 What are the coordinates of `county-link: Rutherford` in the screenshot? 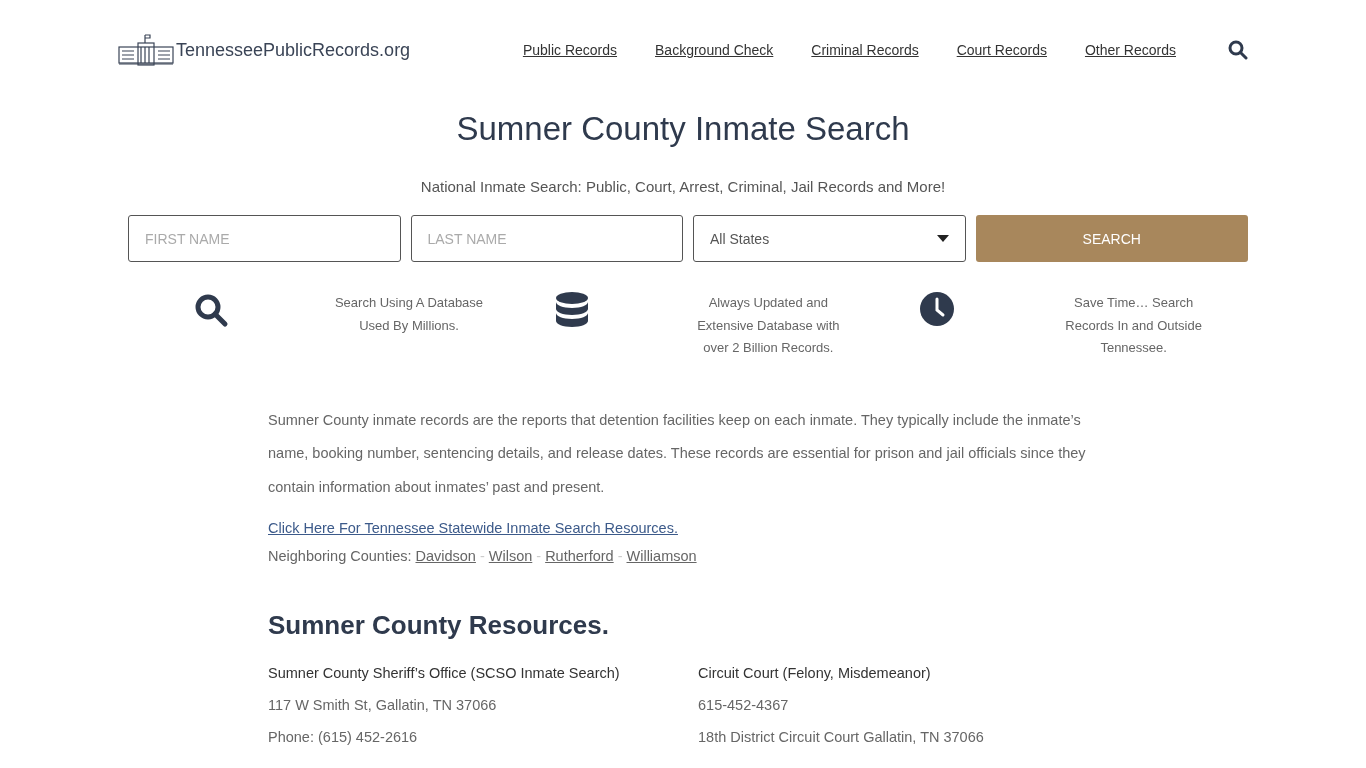 It's located at (579, 556).